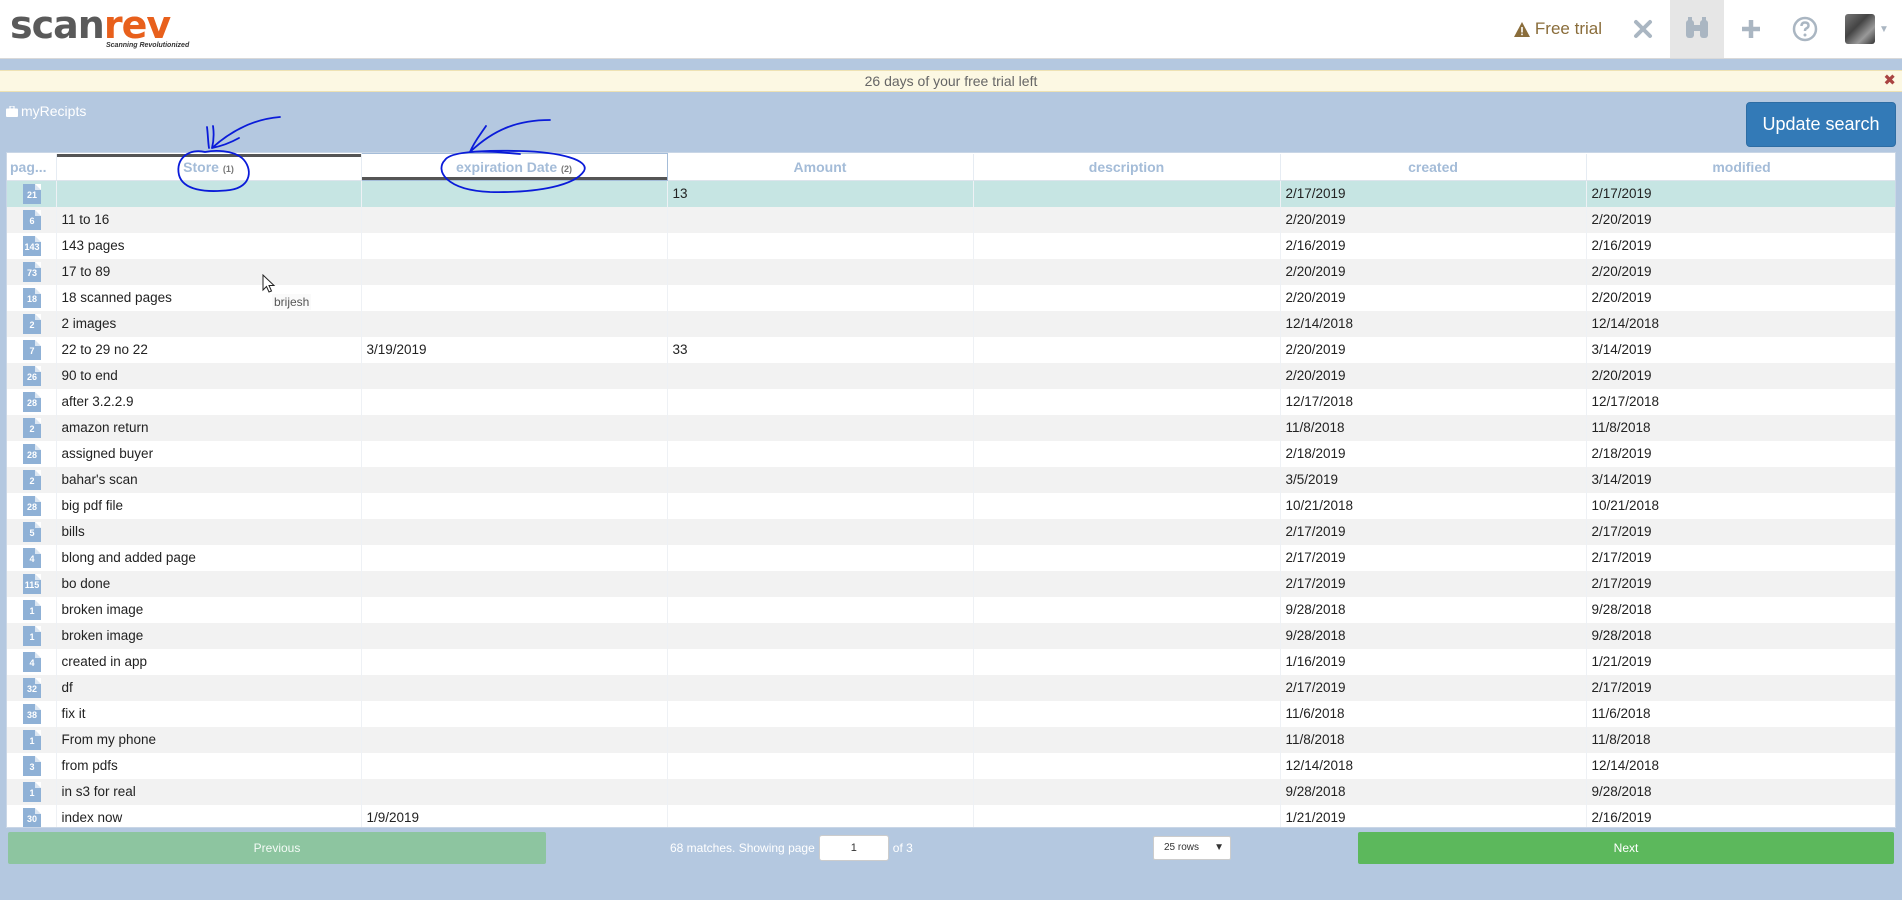  Describe the element at coordinates (820, 349) in the screenshot. I see `cell-amount: 33` at that location.